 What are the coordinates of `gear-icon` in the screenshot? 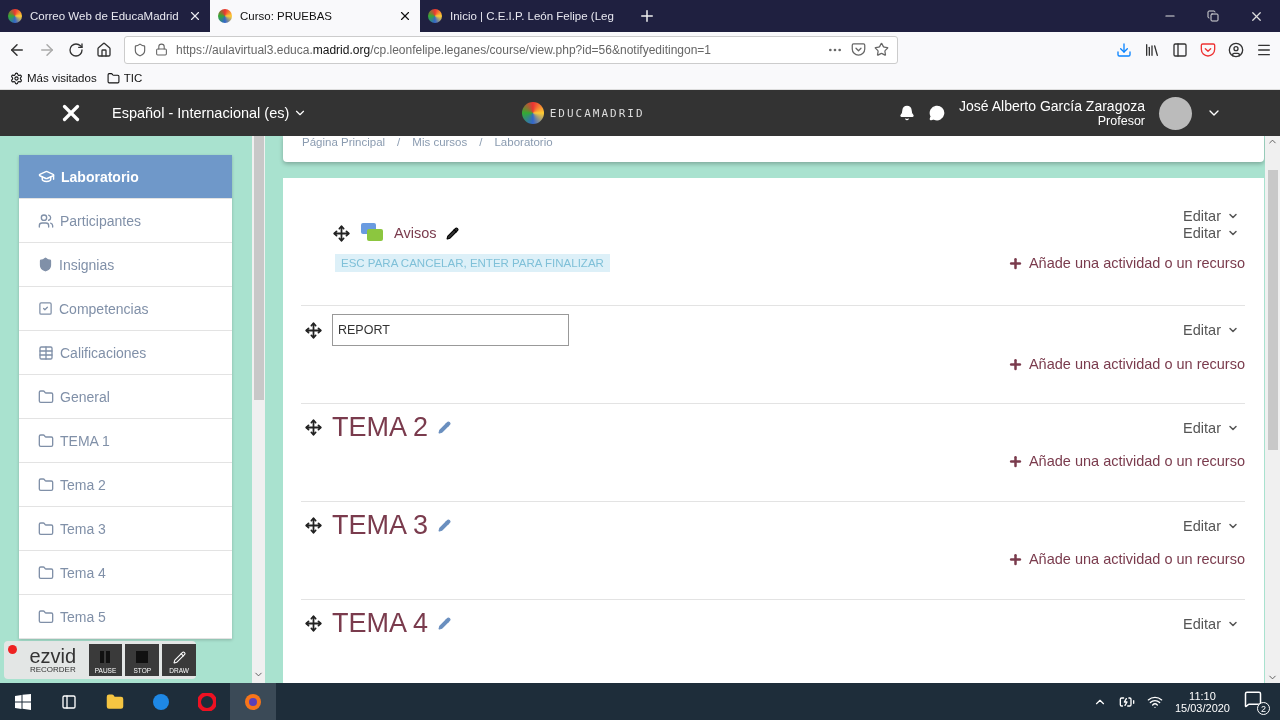 It's located at (16, 78).